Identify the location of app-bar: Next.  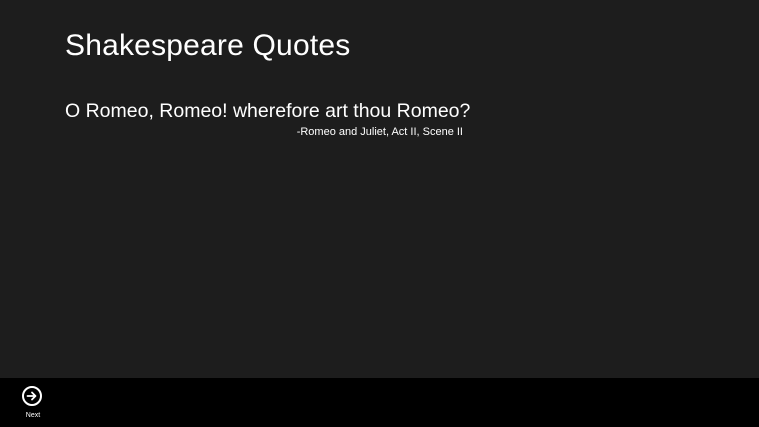
(379, 402).